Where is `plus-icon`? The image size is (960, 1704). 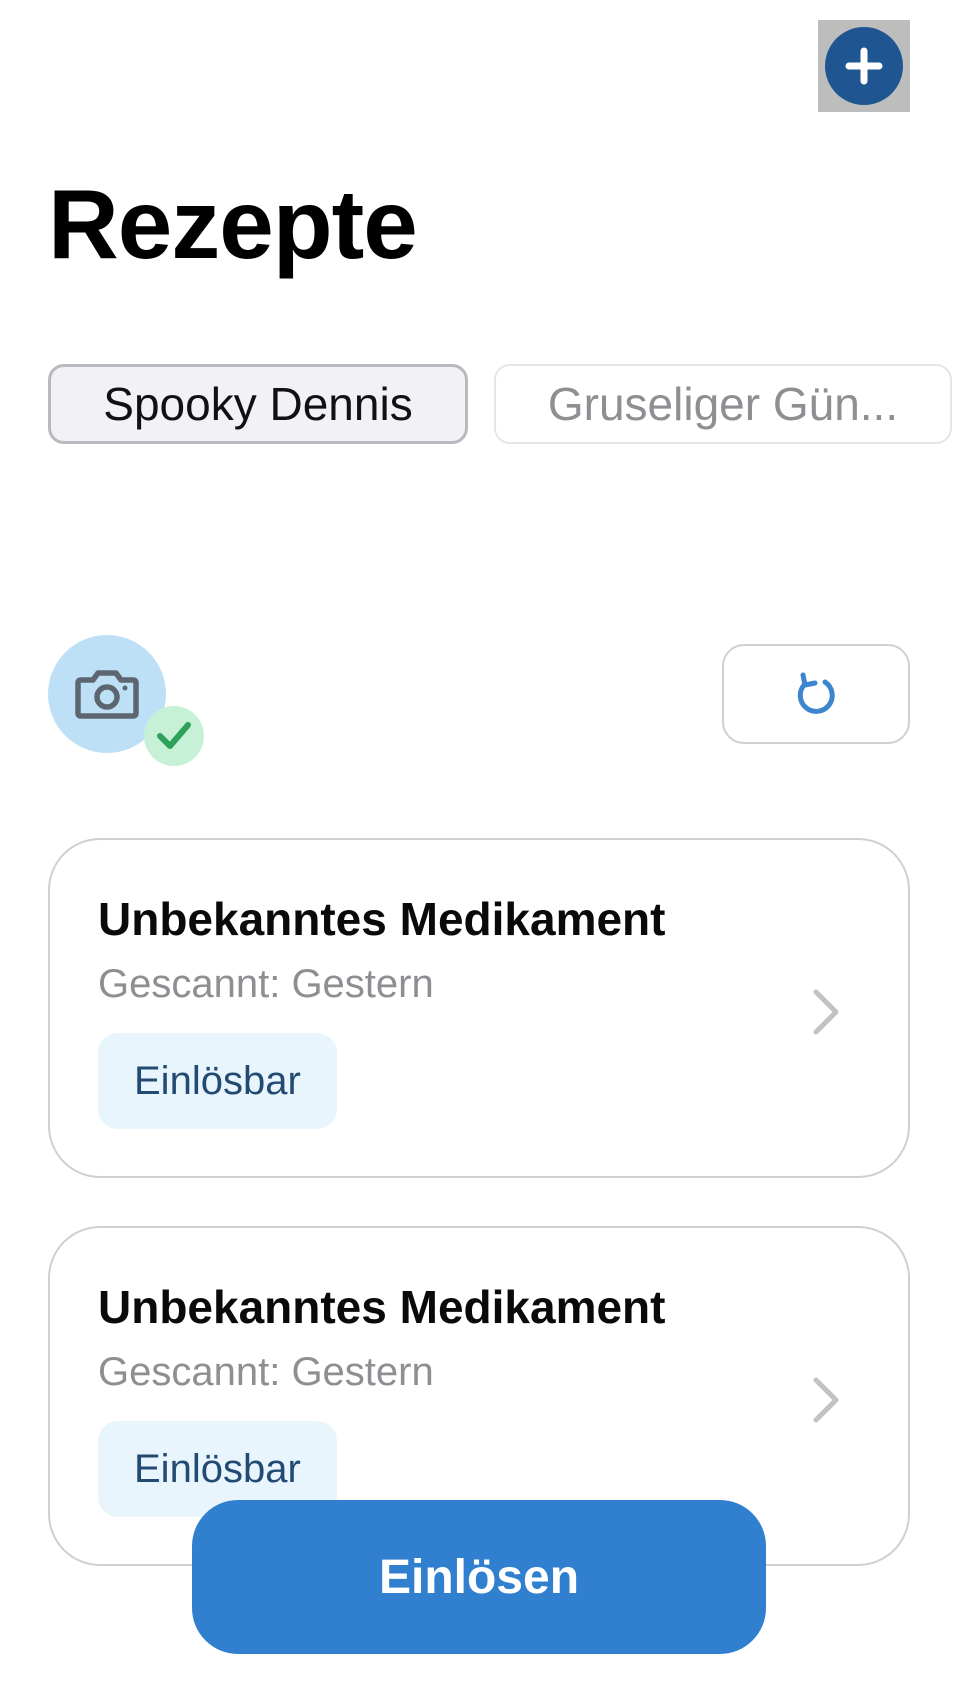
plus-icon is located at coordinates (864, 66).